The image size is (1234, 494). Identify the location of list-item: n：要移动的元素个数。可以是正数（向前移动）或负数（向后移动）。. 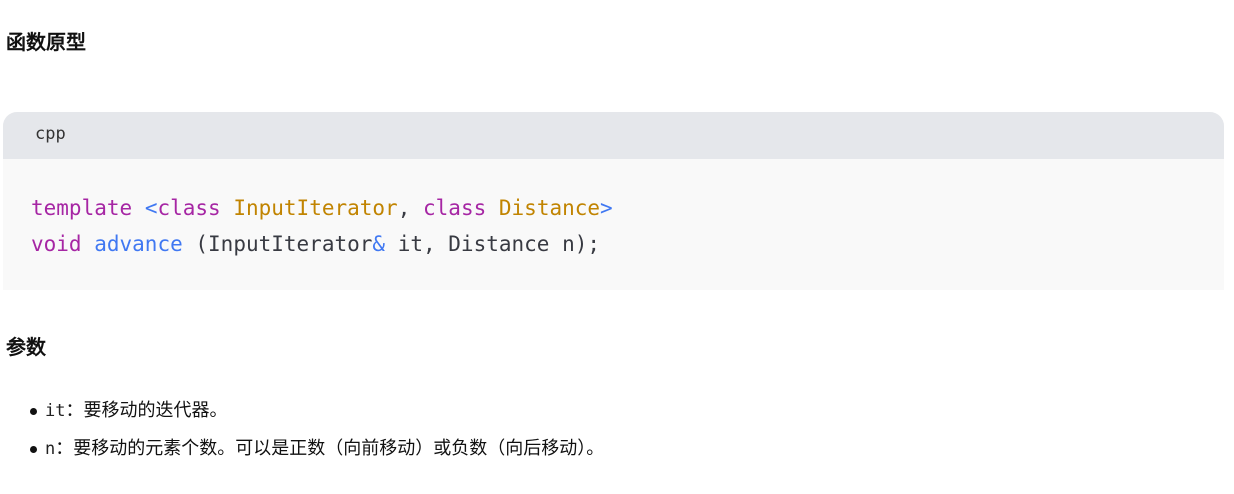
(302, 449).